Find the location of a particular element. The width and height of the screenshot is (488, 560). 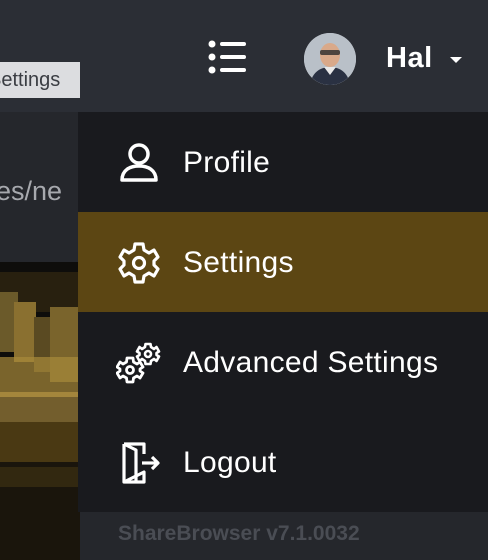

user-avatar is located at coordinates (330, 59).